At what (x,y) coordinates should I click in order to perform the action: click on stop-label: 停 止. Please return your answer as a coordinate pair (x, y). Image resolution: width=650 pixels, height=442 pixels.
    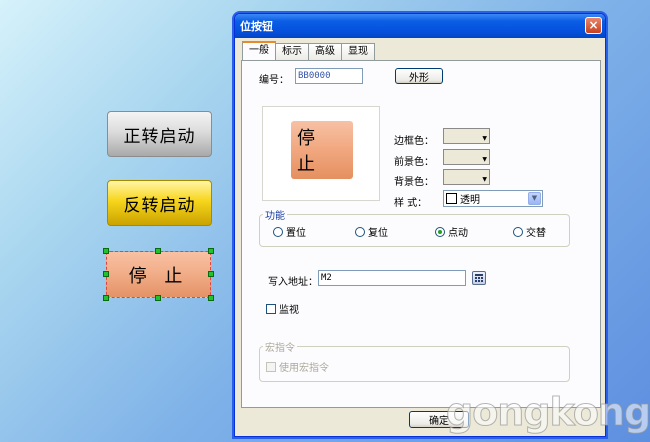
    Looking at the image, I should click on (158, 276).